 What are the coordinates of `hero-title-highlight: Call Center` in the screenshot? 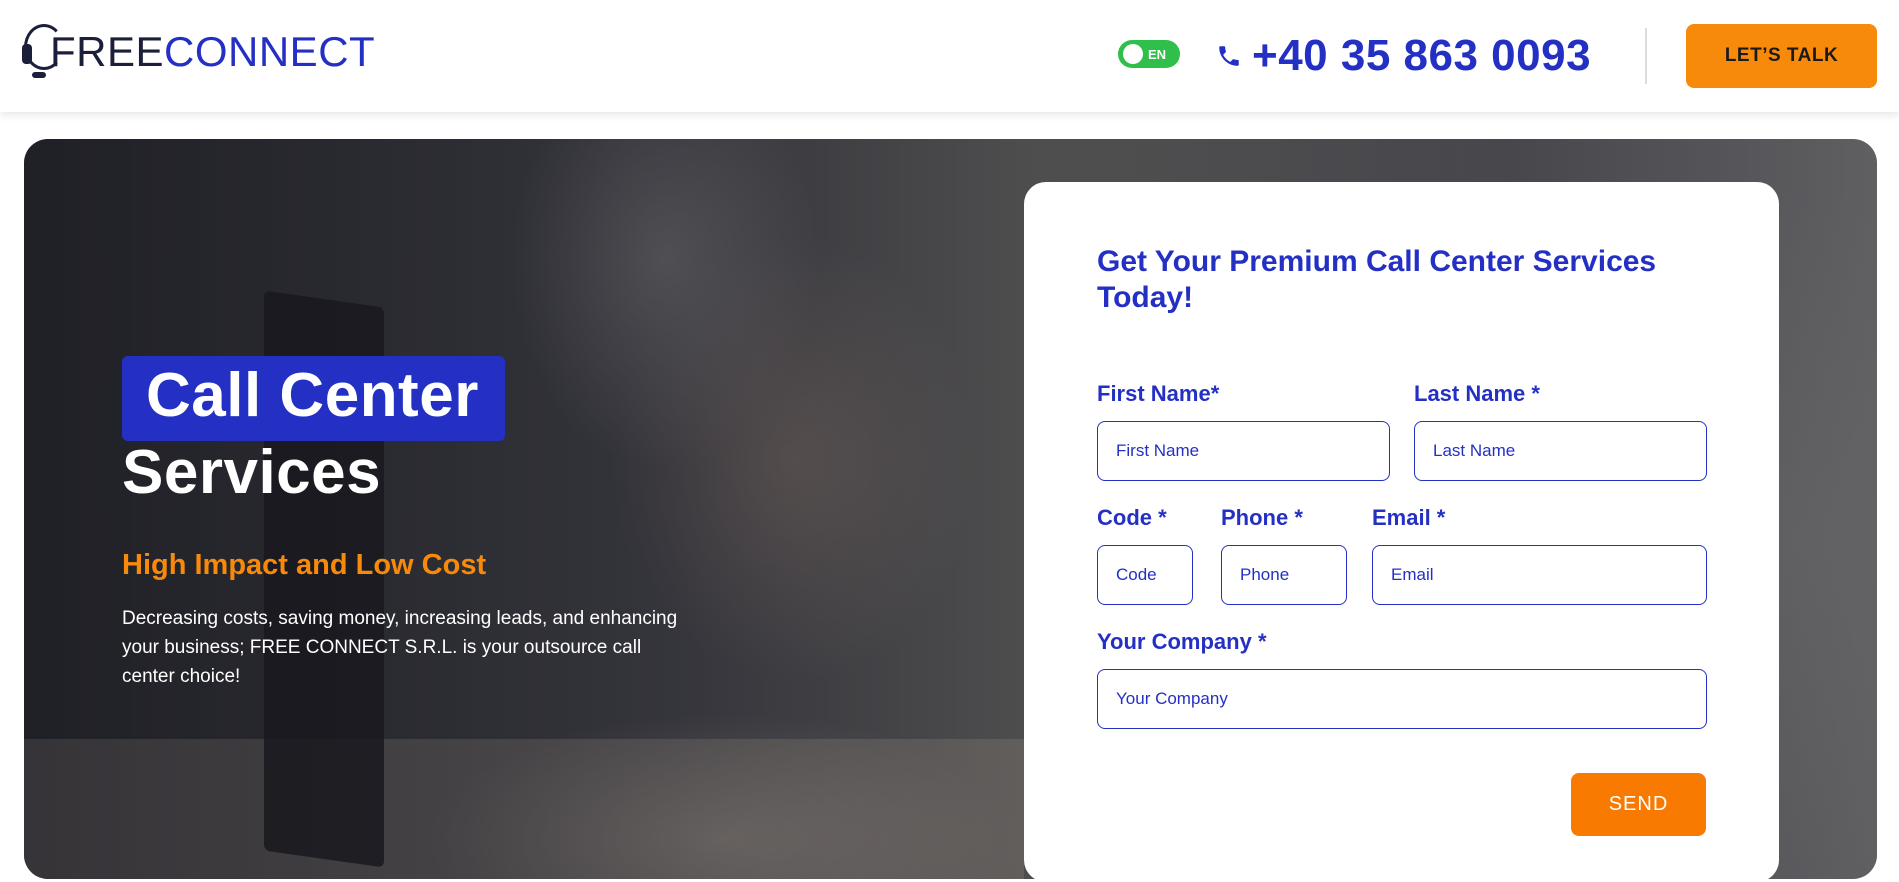 It's located at (312, 395).